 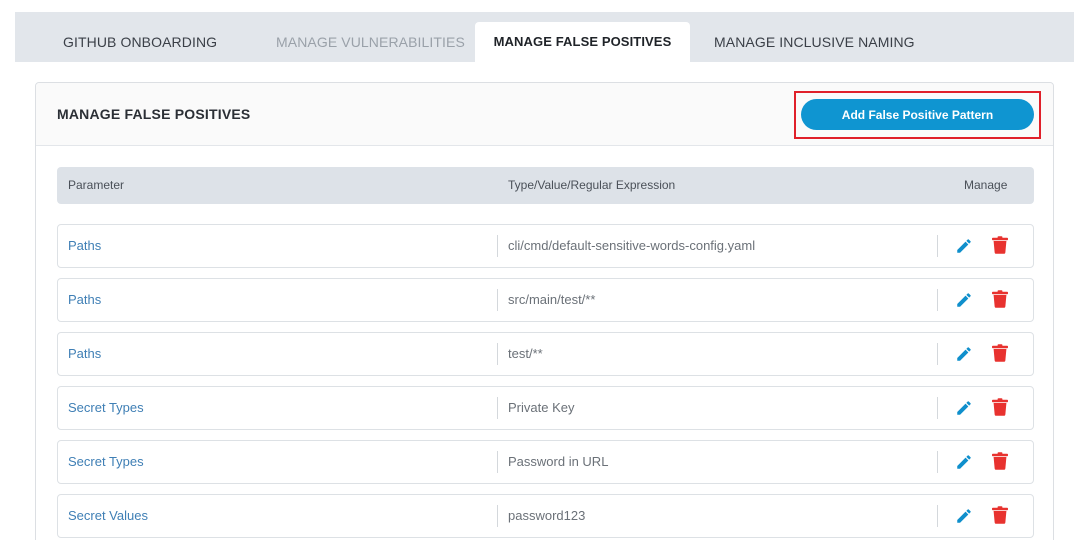 I want to click on panel-title: MANAGE FALSE POSITIVES, so click(x=154, y=114).